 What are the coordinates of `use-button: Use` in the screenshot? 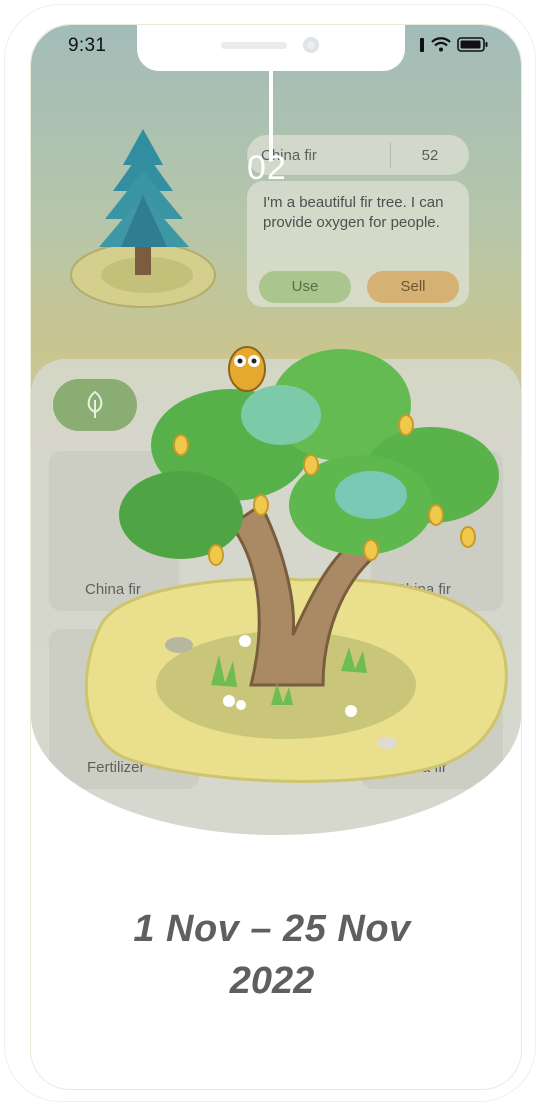 It's located at (305, 287).